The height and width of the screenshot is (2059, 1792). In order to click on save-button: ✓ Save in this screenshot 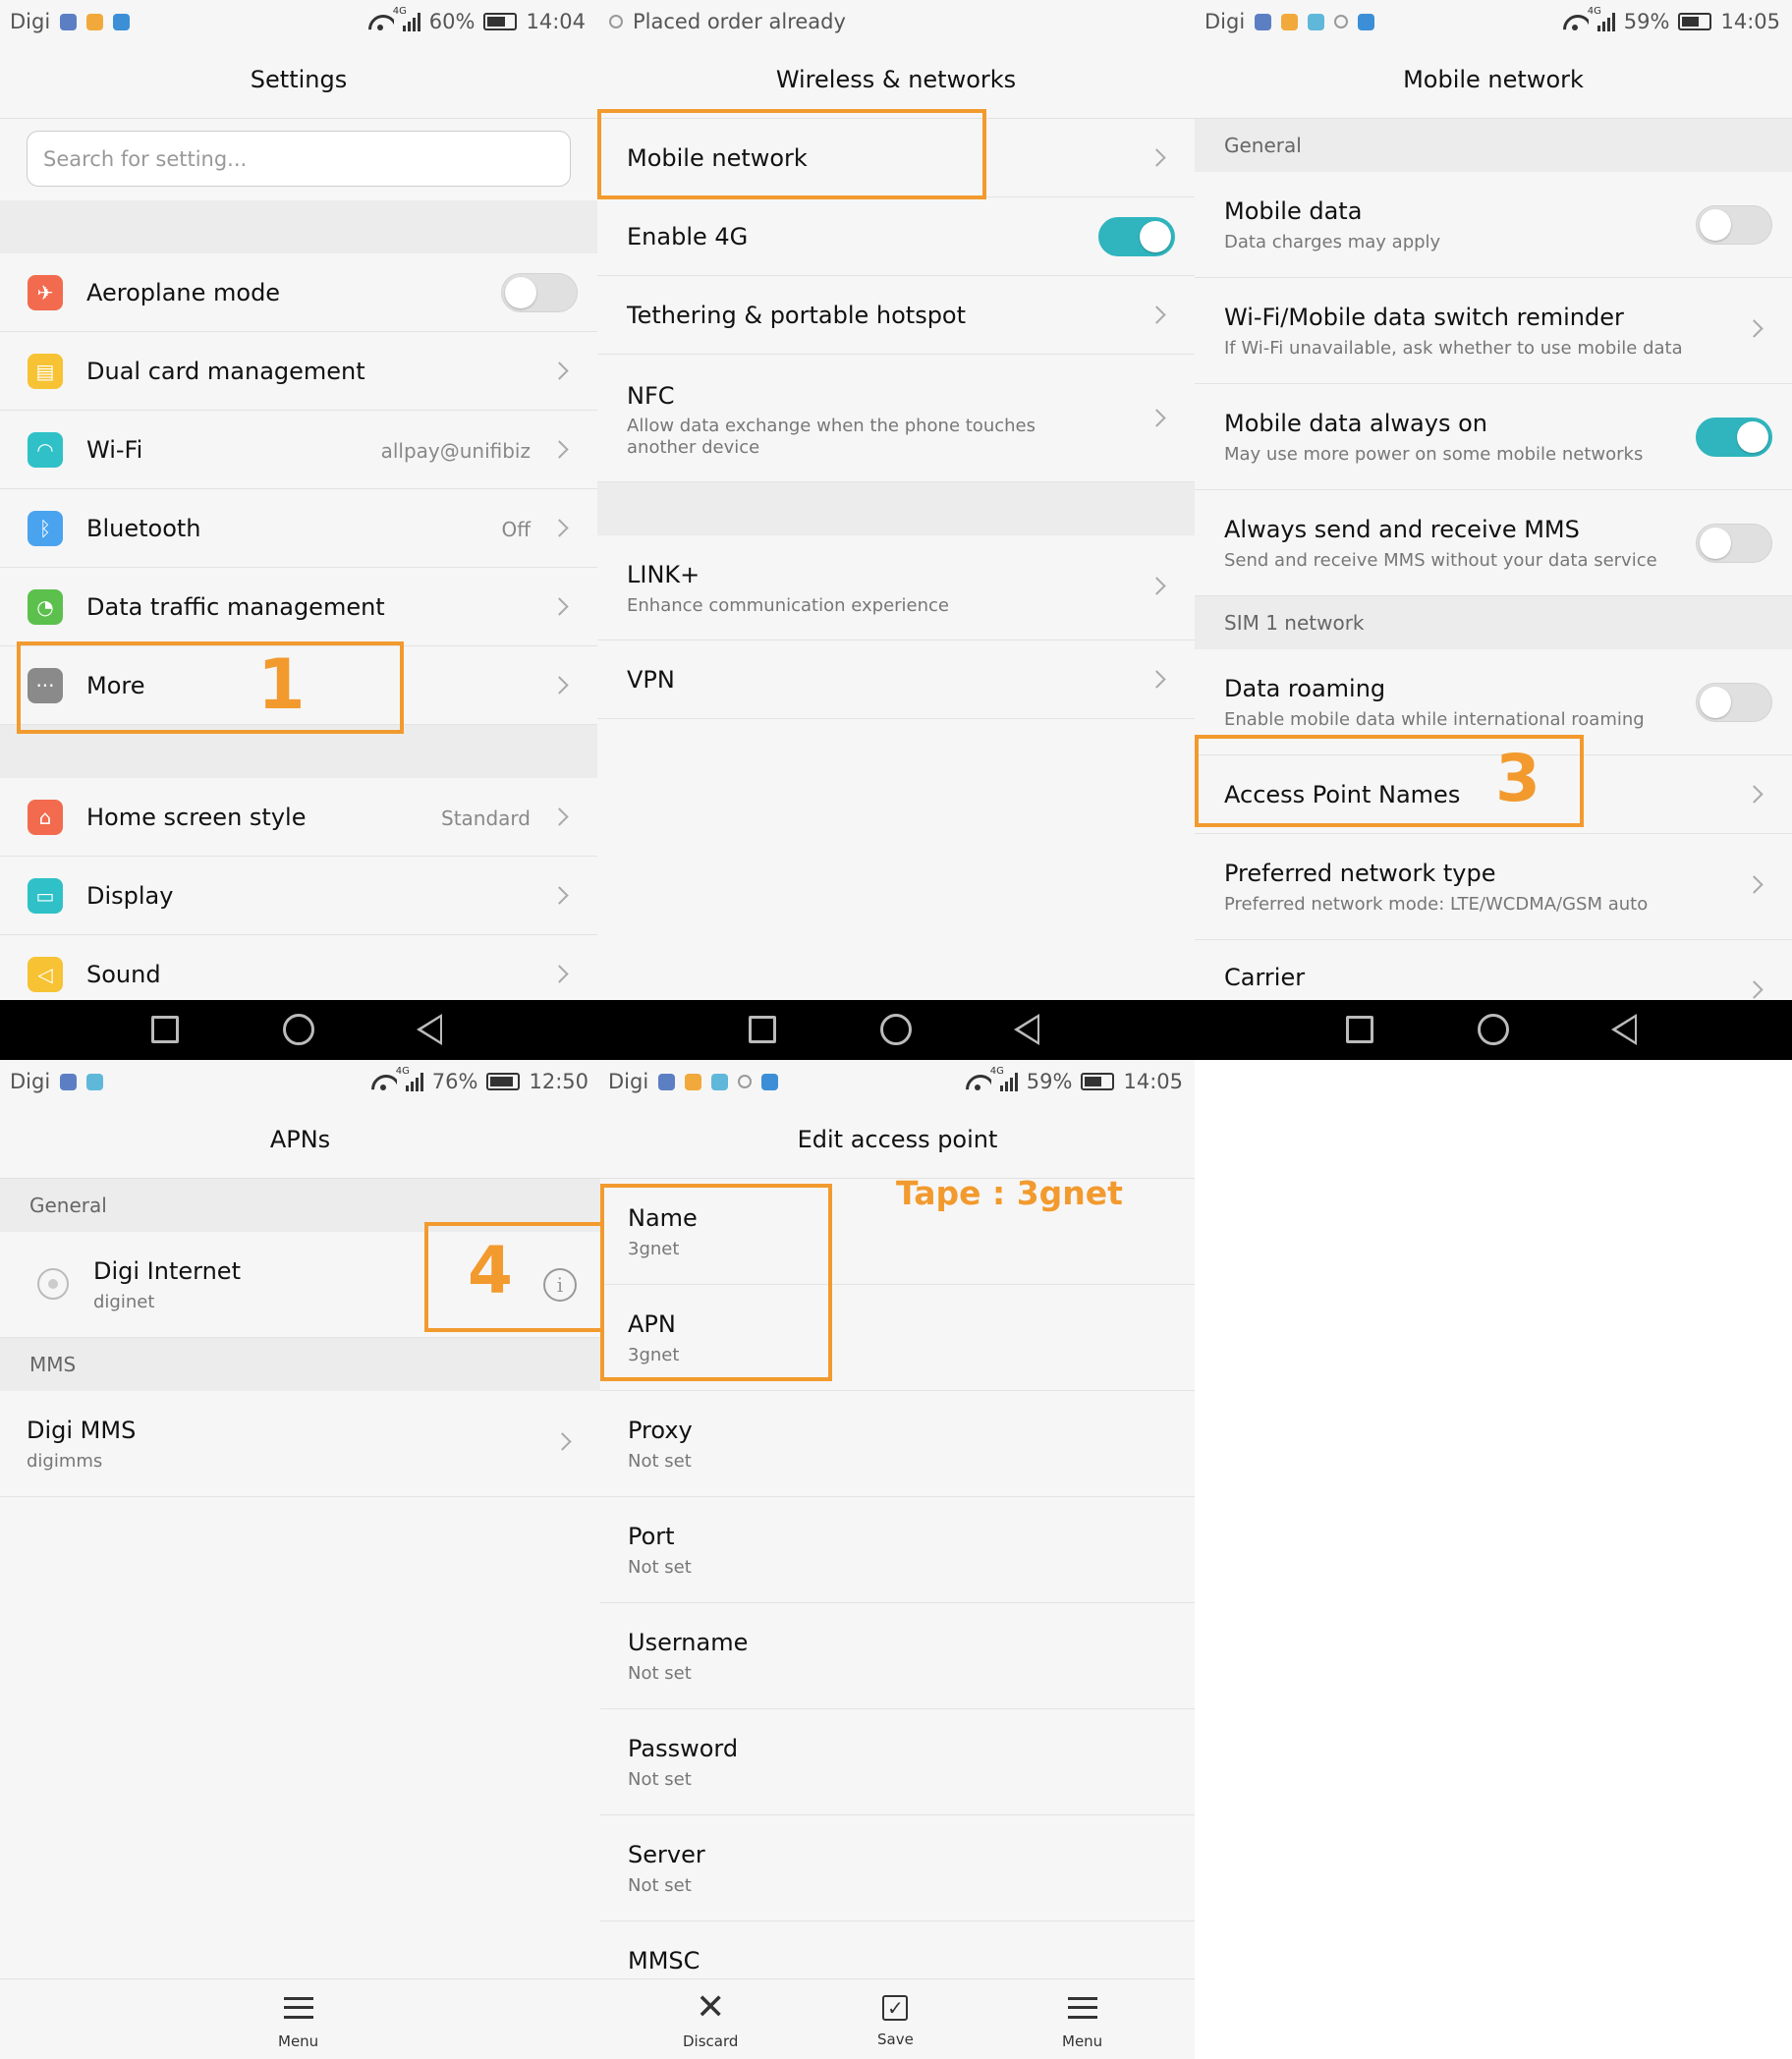, I will do `click(895, 2018)`.